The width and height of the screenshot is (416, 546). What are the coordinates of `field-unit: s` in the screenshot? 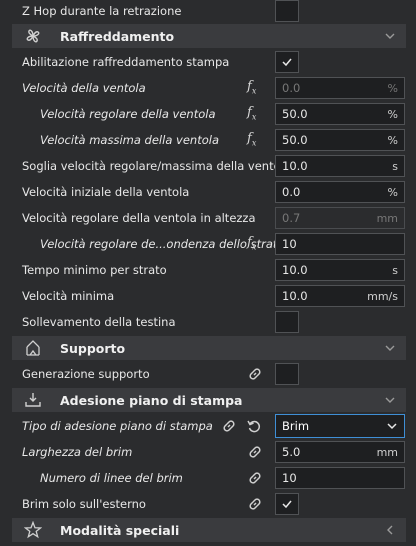 It's located at (395, 270).